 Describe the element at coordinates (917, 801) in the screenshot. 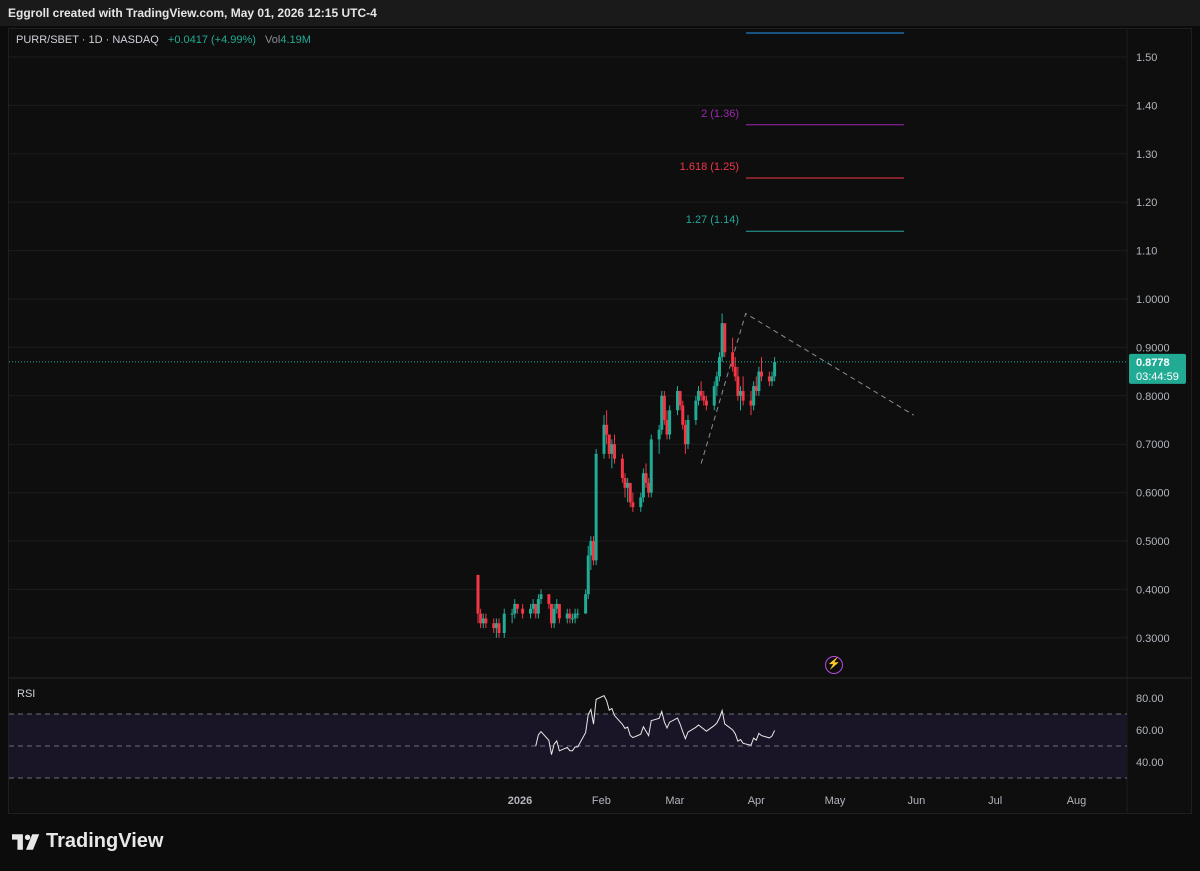

I see `x-tick-label: Jun` at that location.